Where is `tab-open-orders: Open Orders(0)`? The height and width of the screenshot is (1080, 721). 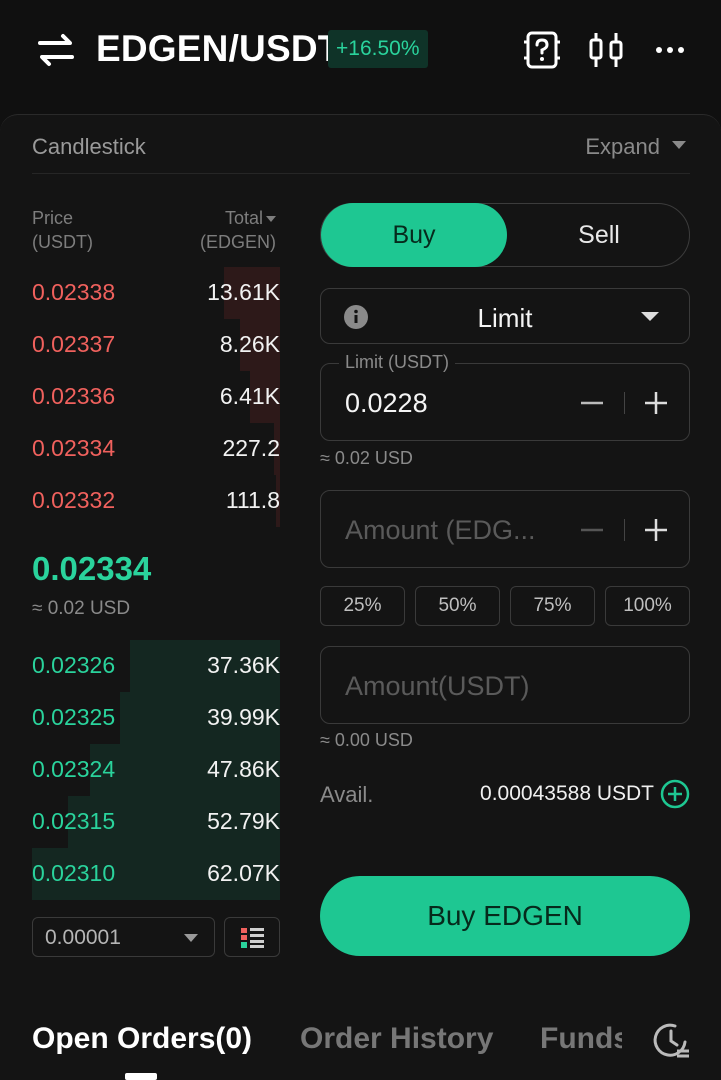
tab-open-orders: Open Orders(0) is located at coordinates (142, 1039).